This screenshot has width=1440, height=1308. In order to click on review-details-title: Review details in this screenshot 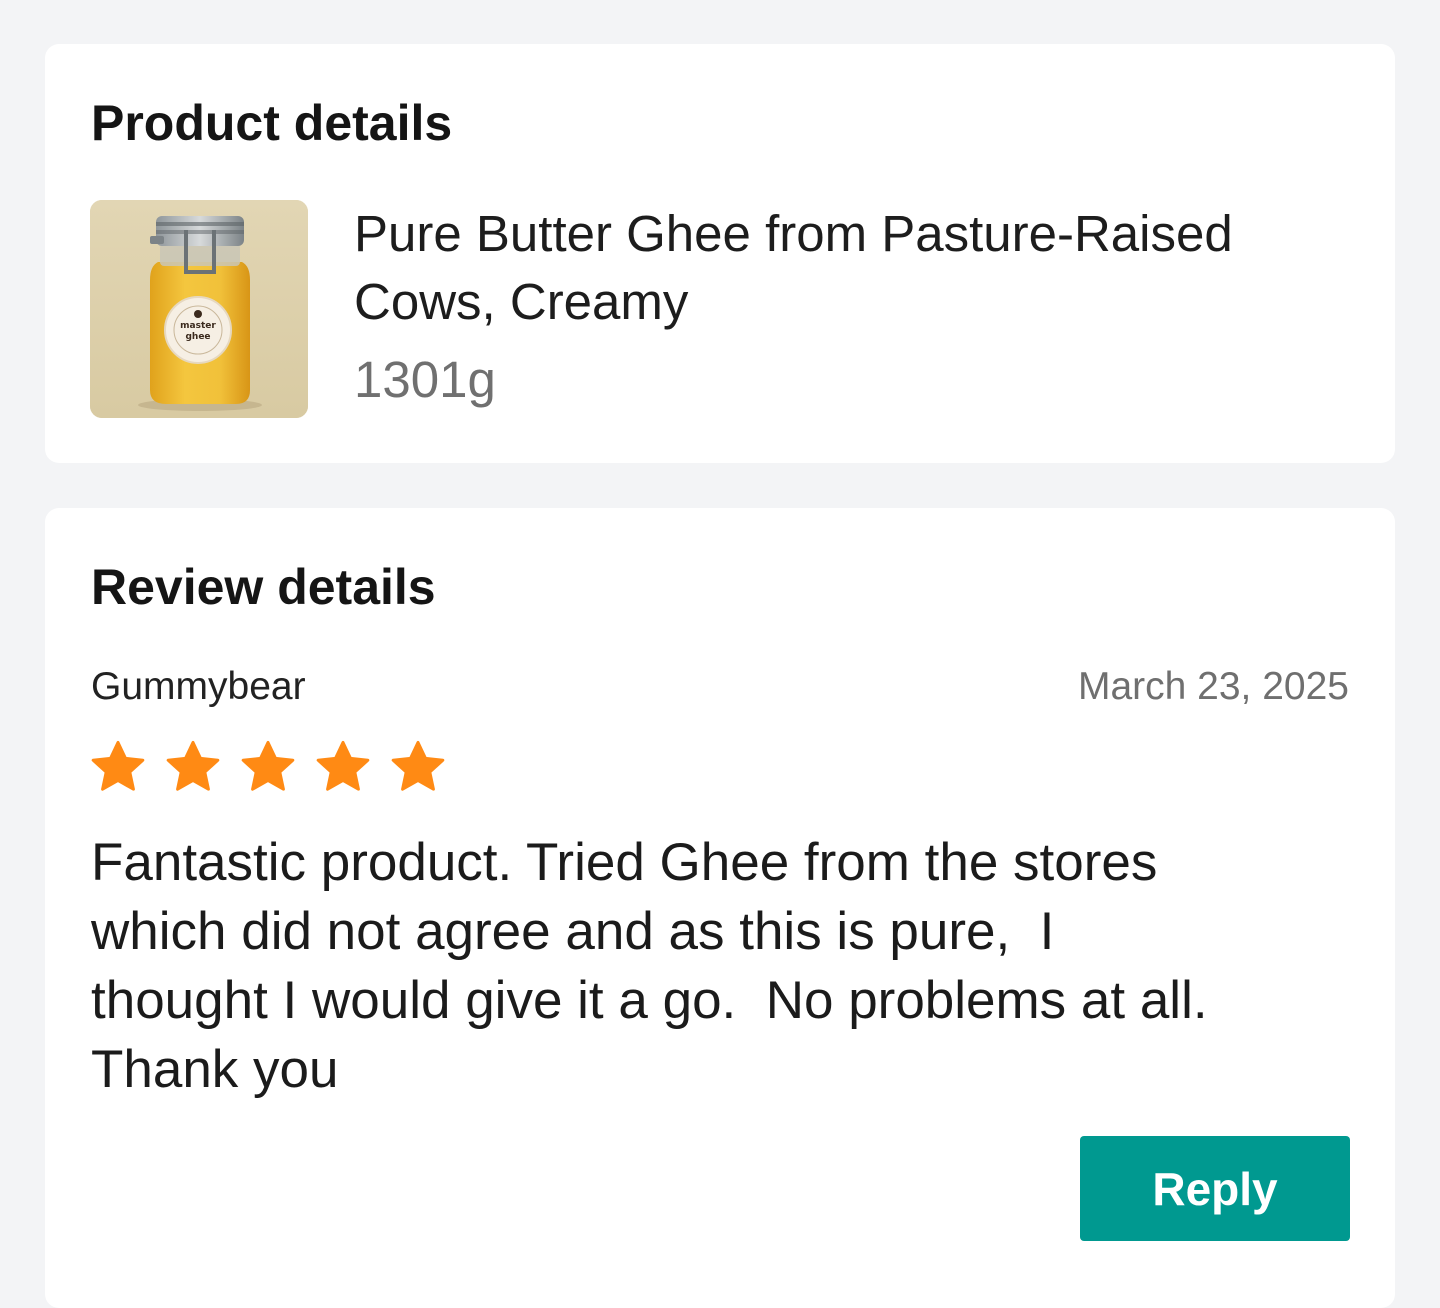, I will do `click(263, 587)`.